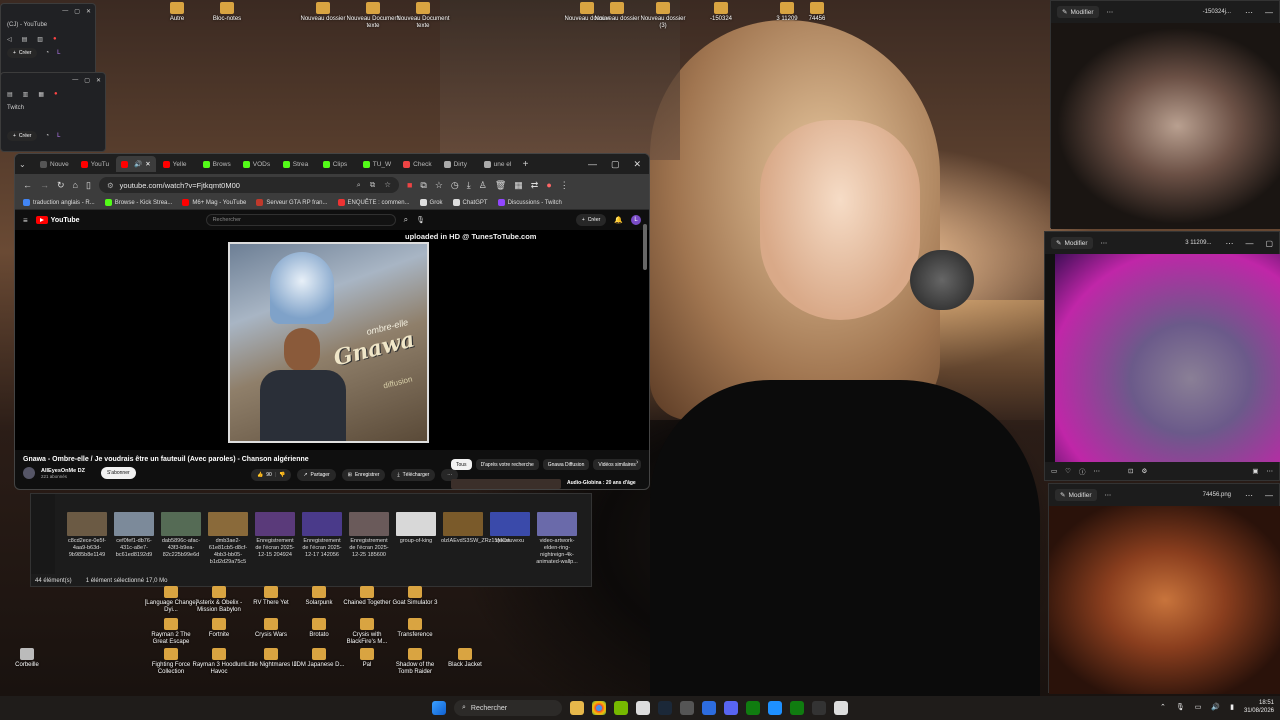 The image size is (1280, 720). Describe the element at coordinates (469, 185) in the screenshot. I see `downloads-icon: ⤓` at that location.